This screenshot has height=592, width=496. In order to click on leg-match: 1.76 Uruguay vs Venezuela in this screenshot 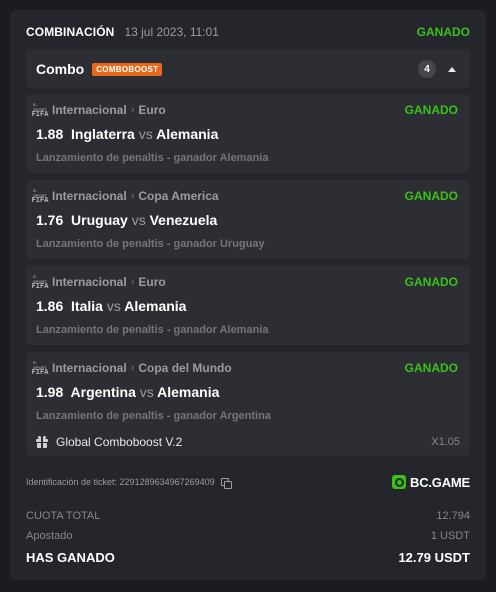, I will do `click(126, 220)`.